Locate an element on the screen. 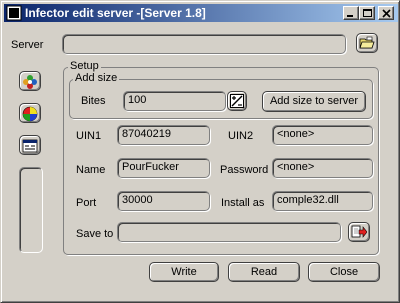  name-input: PourFucker is located at coordinates (163, 168).